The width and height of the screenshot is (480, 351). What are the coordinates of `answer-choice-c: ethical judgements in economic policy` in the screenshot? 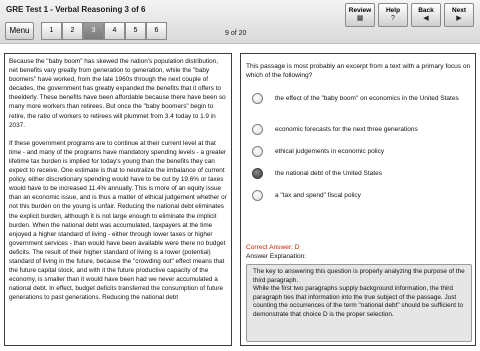 It's located at (362, 151).